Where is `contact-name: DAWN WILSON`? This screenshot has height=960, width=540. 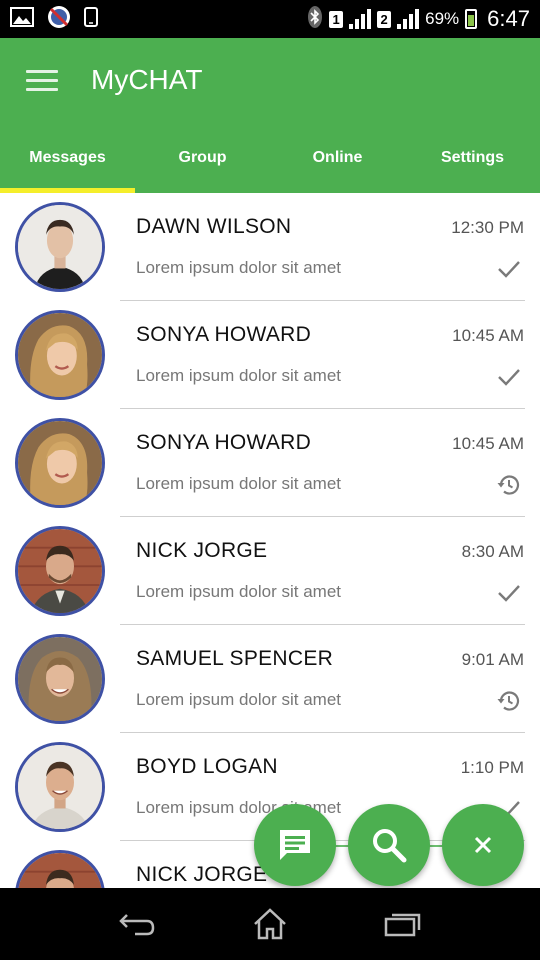
contact-name: DAWN WILSON is located at coordinates (214, 226).